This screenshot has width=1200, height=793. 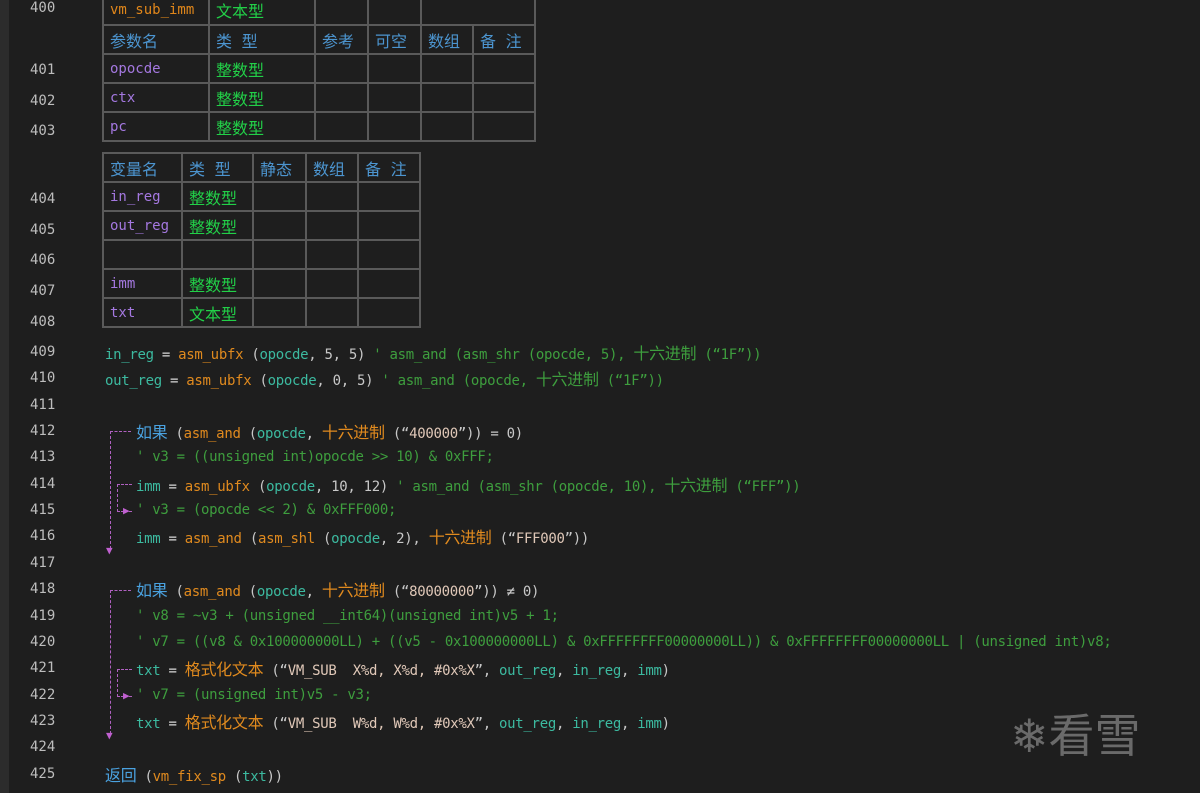 What do you see at coordinates (665, 723) in the screenshot?
I see `code-token-pl: )` at bounding box center [665, 723].